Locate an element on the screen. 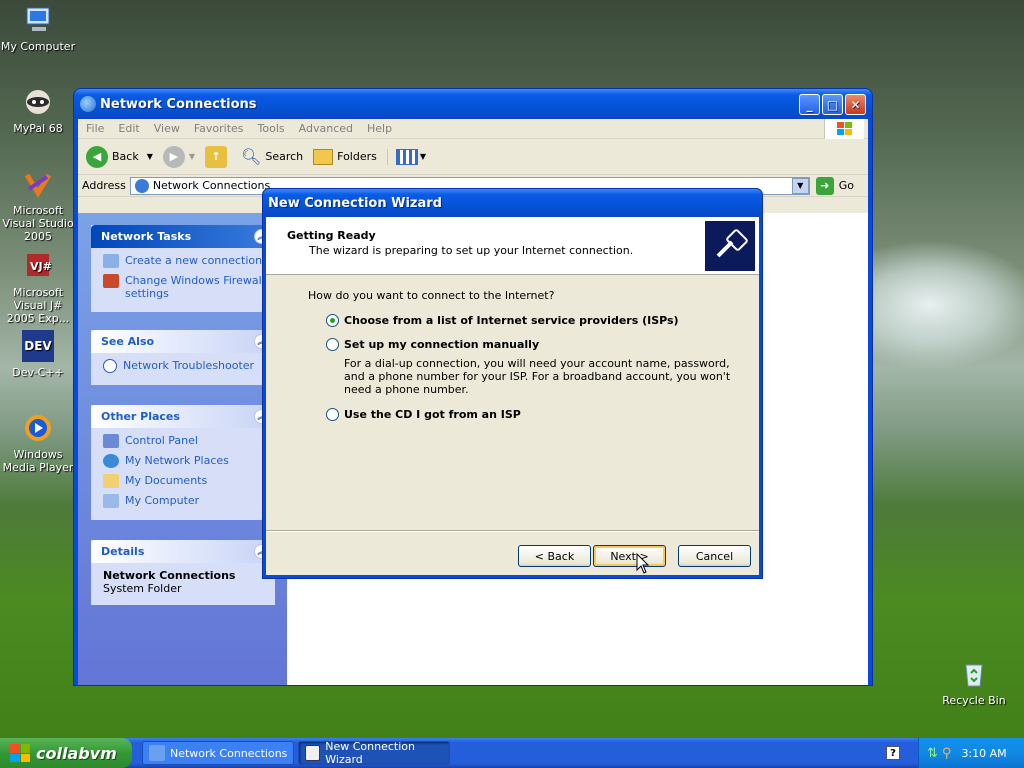 The width and height of the screenshot is (1024, 768). search-button: 🔍︎ Search is located at coordinates (272, 156).